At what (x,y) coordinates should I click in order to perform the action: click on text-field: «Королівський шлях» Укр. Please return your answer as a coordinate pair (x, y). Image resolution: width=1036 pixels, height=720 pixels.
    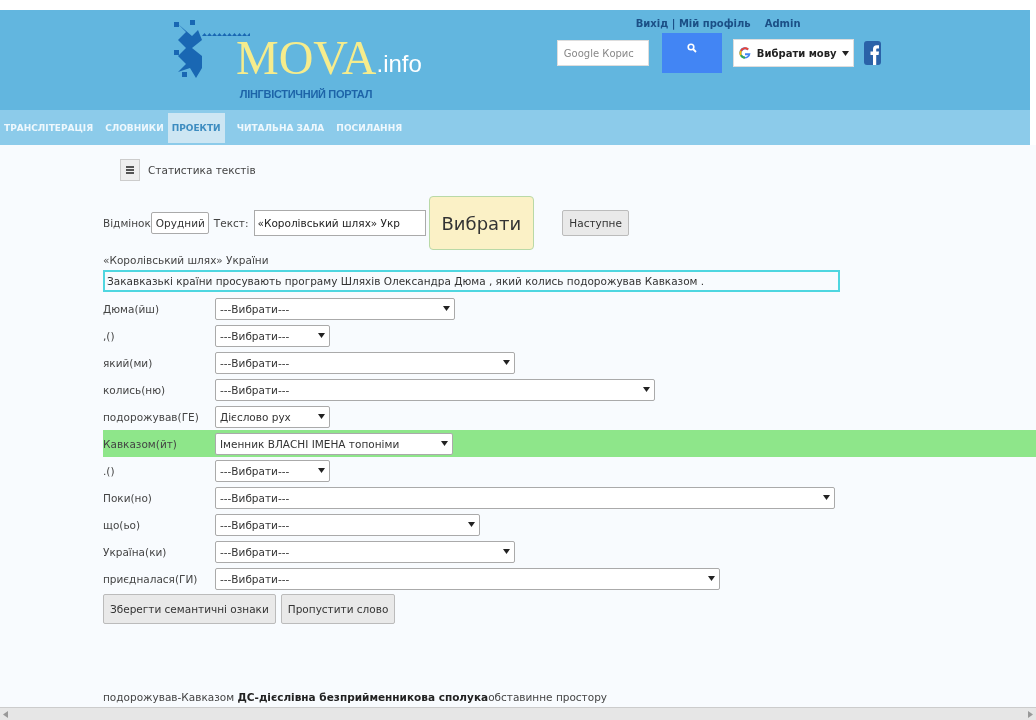
    Looking at the image, I should click on (339, 223).